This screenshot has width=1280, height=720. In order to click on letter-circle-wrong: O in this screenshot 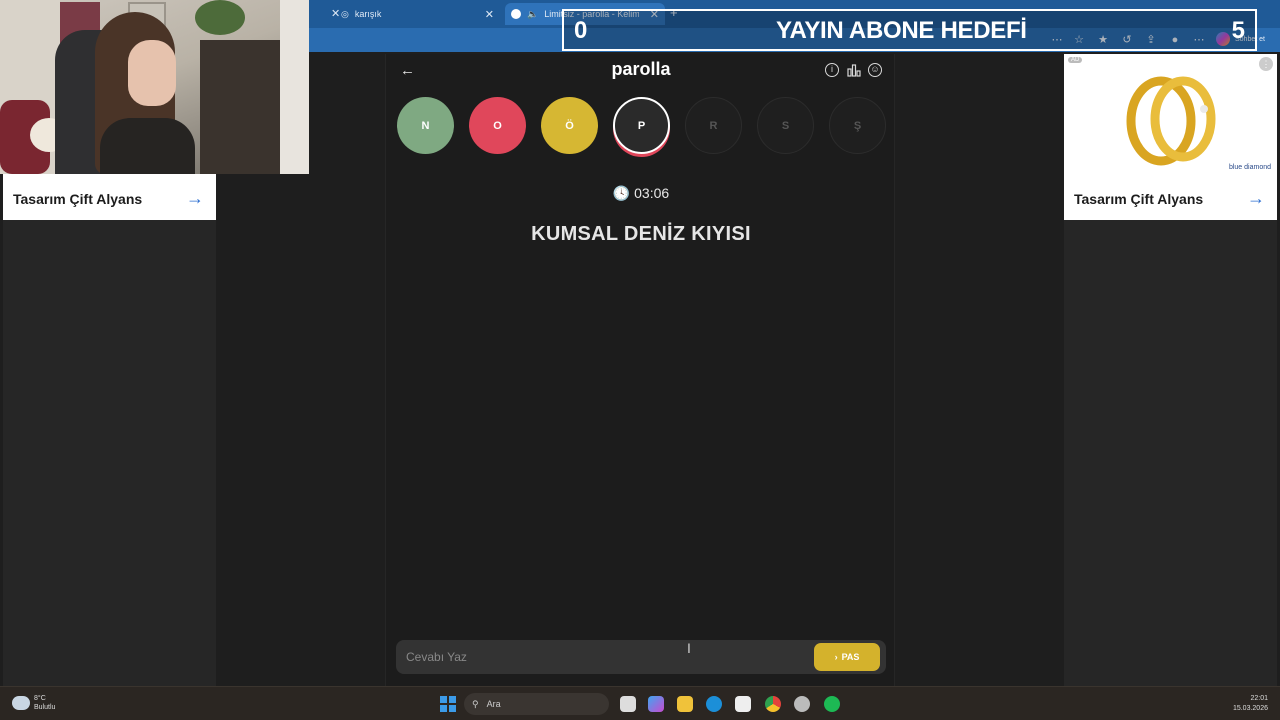, I will do `click(497, 125)`.